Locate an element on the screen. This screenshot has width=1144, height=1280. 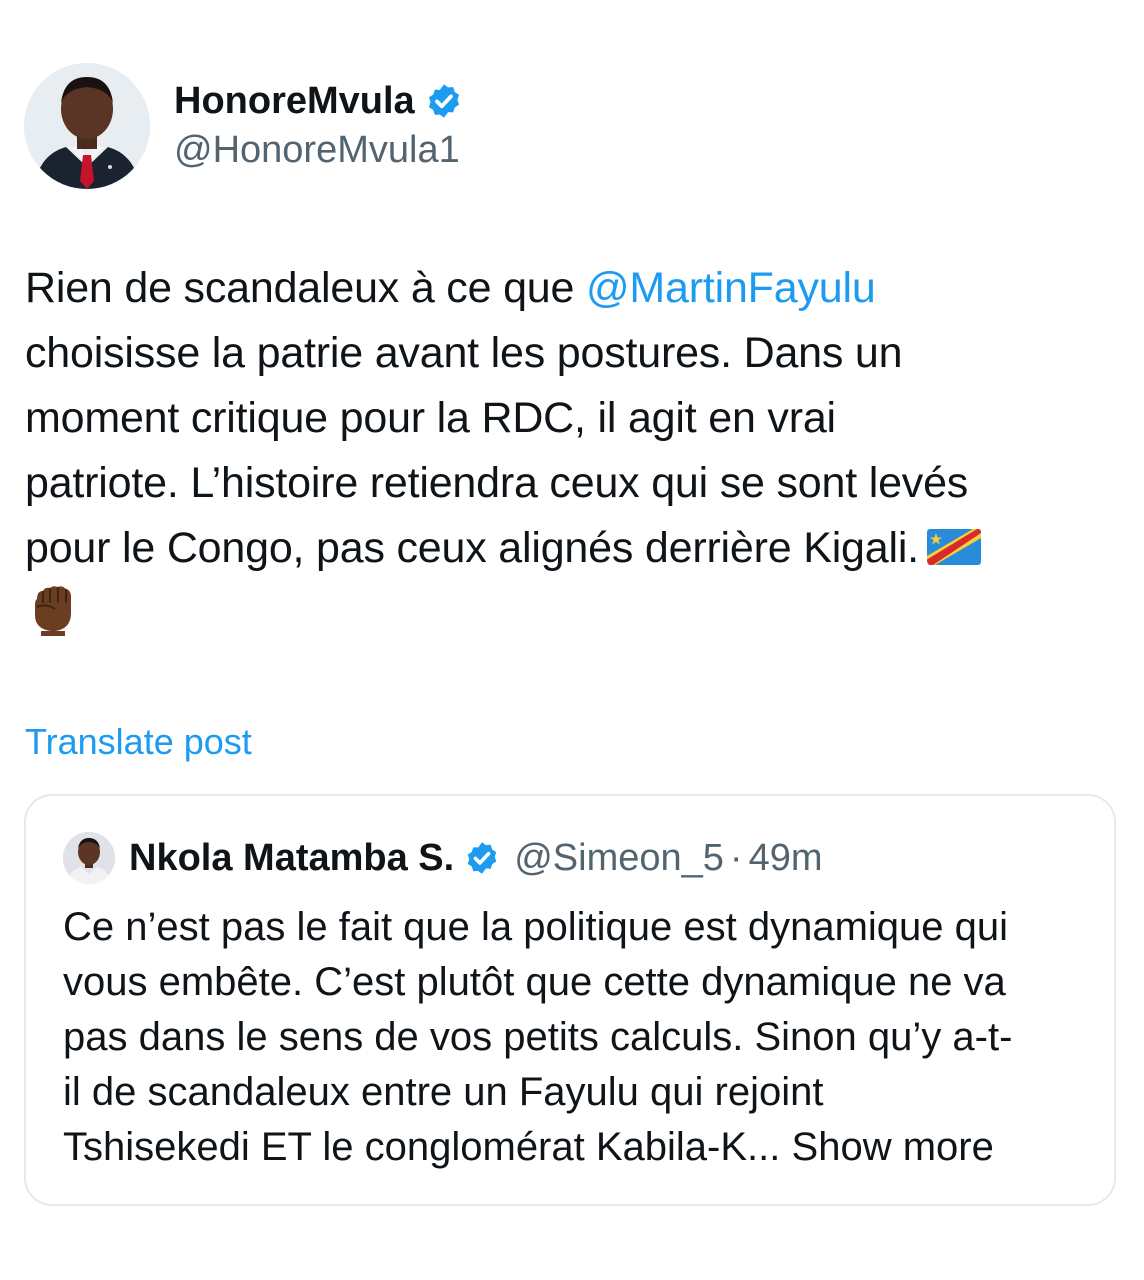
author-avatar is located at coordinates (87, 126).